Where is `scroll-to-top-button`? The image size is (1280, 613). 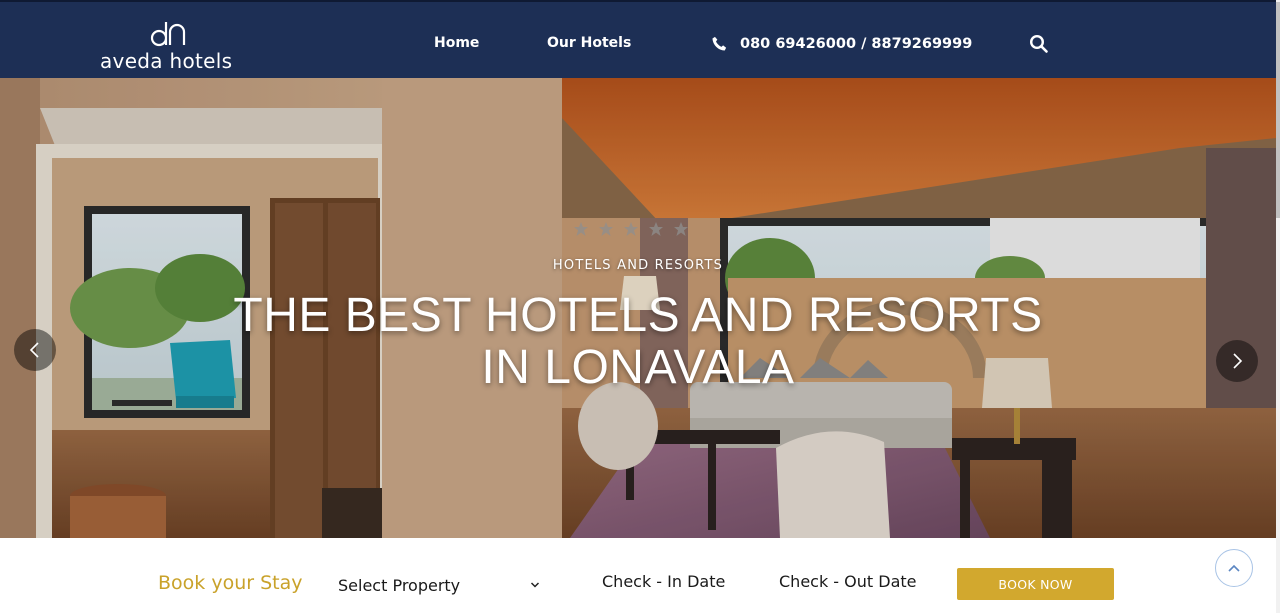 scroll-to-top-button is located at coordinates (1234, 568).